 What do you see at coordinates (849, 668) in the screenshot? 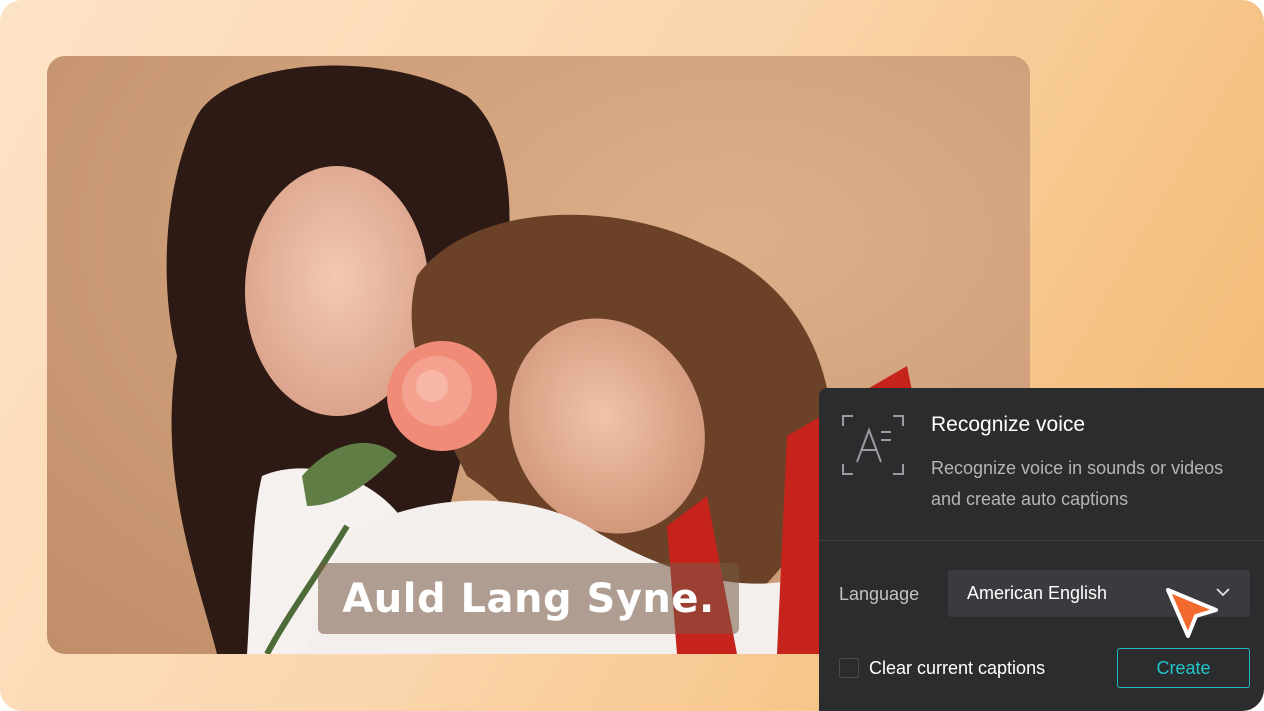
I see `clear-captions-checkbox` at bounding box center [849, 668].